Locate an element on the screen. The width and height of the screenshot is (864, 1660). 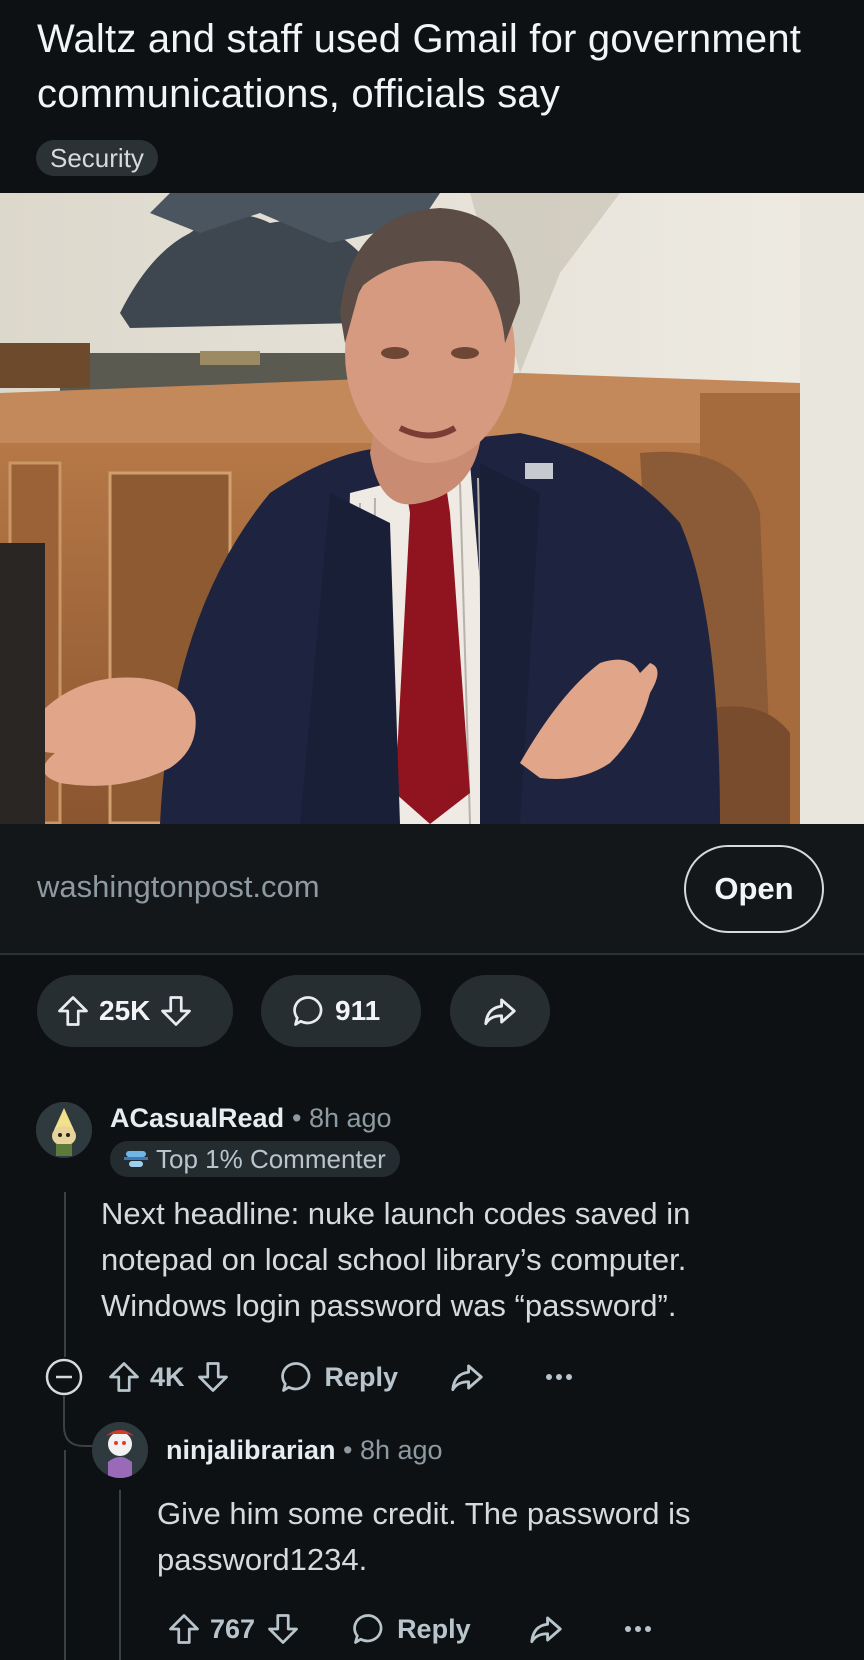
badge-icon is located at coordinates (136, 1159).